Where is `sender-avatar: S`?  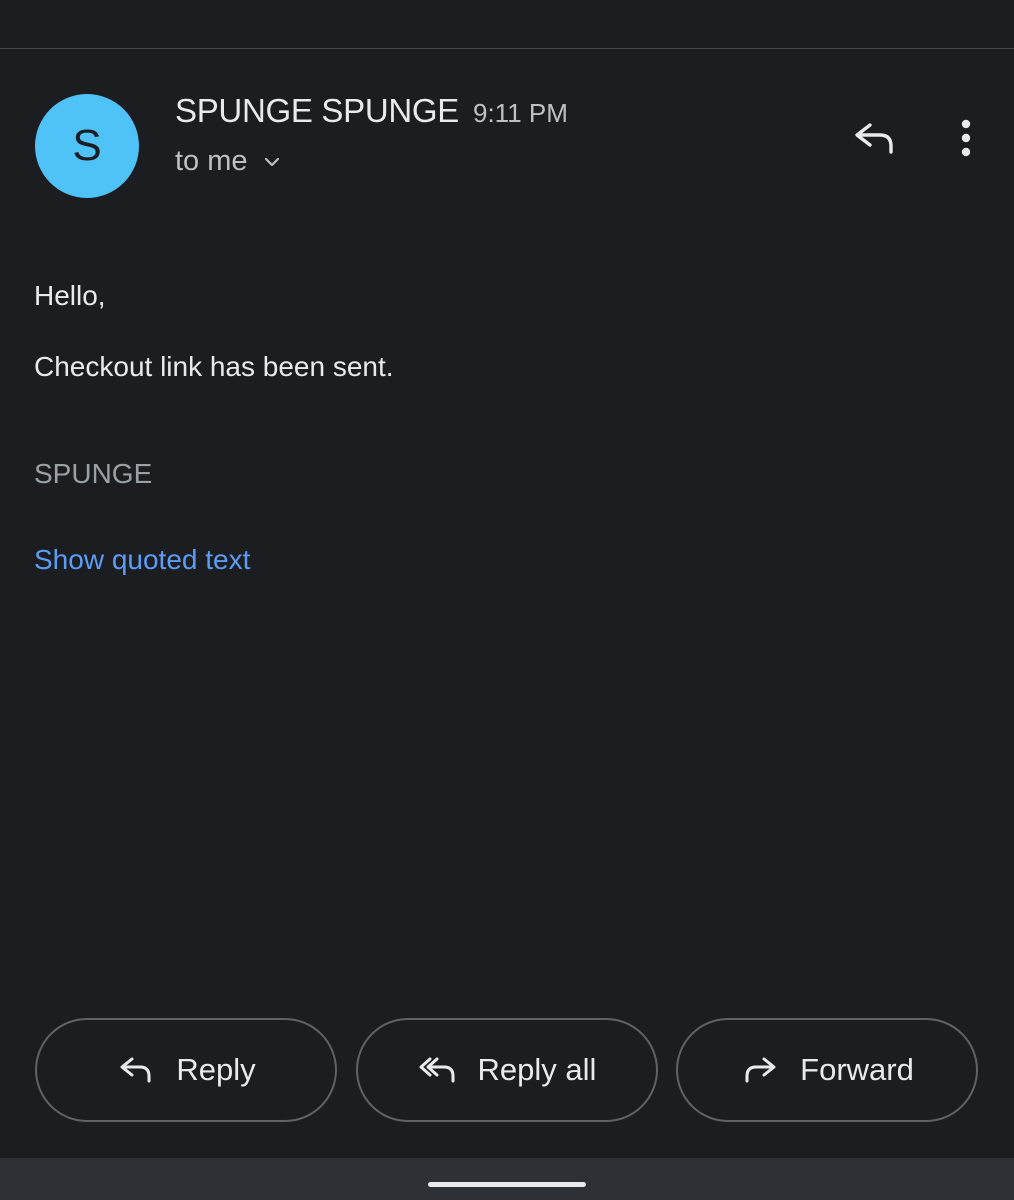 sender-avatar: S is located at coordinates (87, 146).